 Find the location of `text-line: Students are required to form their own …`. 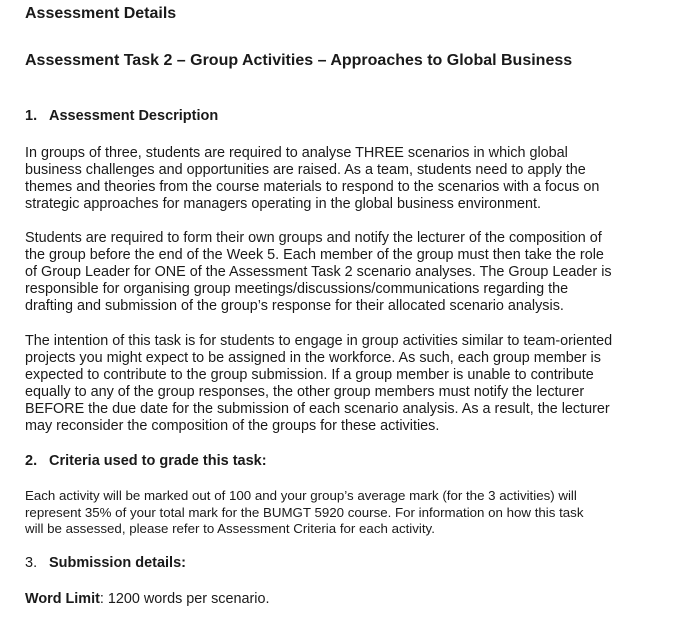

text-line: Students are required to form their own … is located at coordinates (313, 238).